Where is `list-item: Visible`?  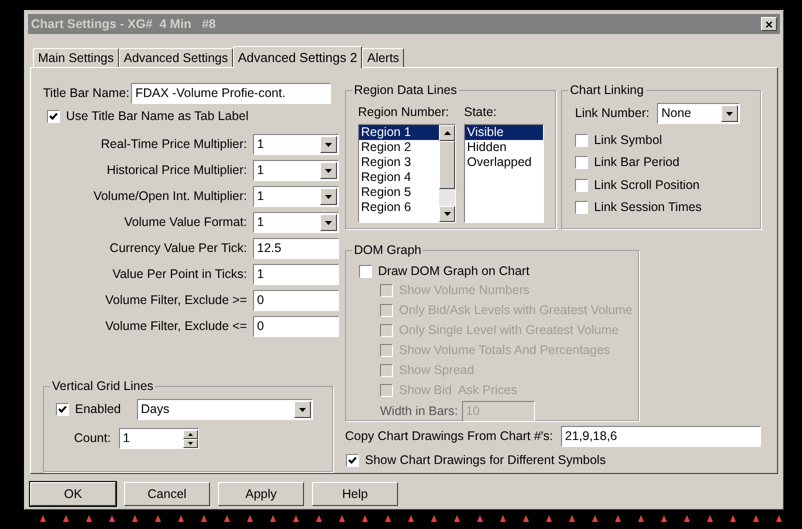
list-item: Visible is located at coordinates (504, 132).